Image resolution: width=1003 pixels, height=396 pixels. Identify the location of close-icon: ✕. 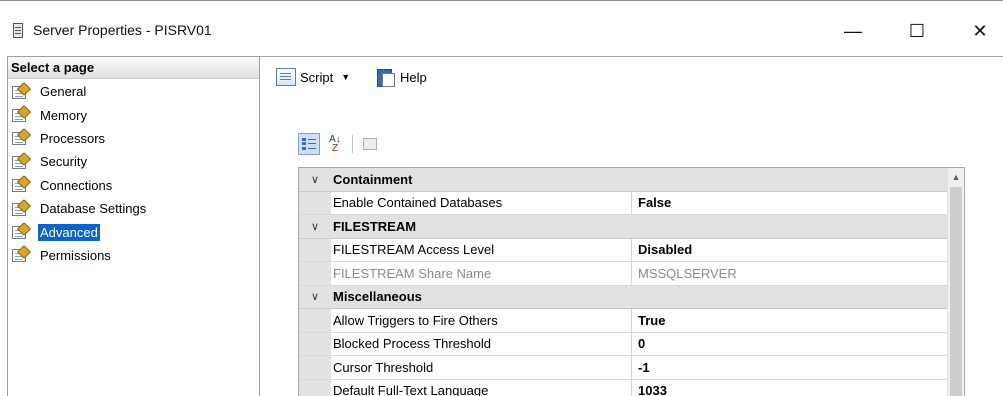
(980, 30).